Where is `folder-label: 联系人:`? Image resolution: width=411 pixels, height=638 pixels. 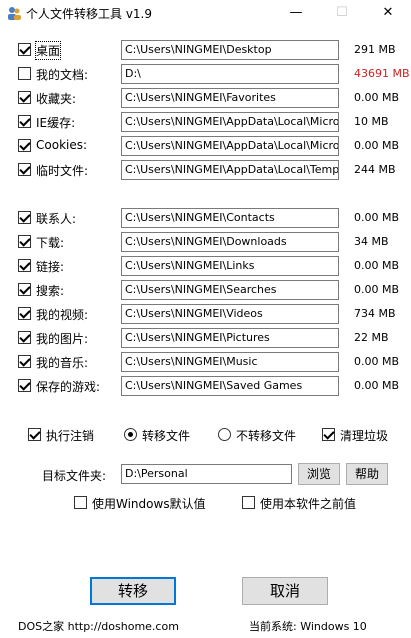
folder-label: 联系人: is located at coordinates (56, 219).